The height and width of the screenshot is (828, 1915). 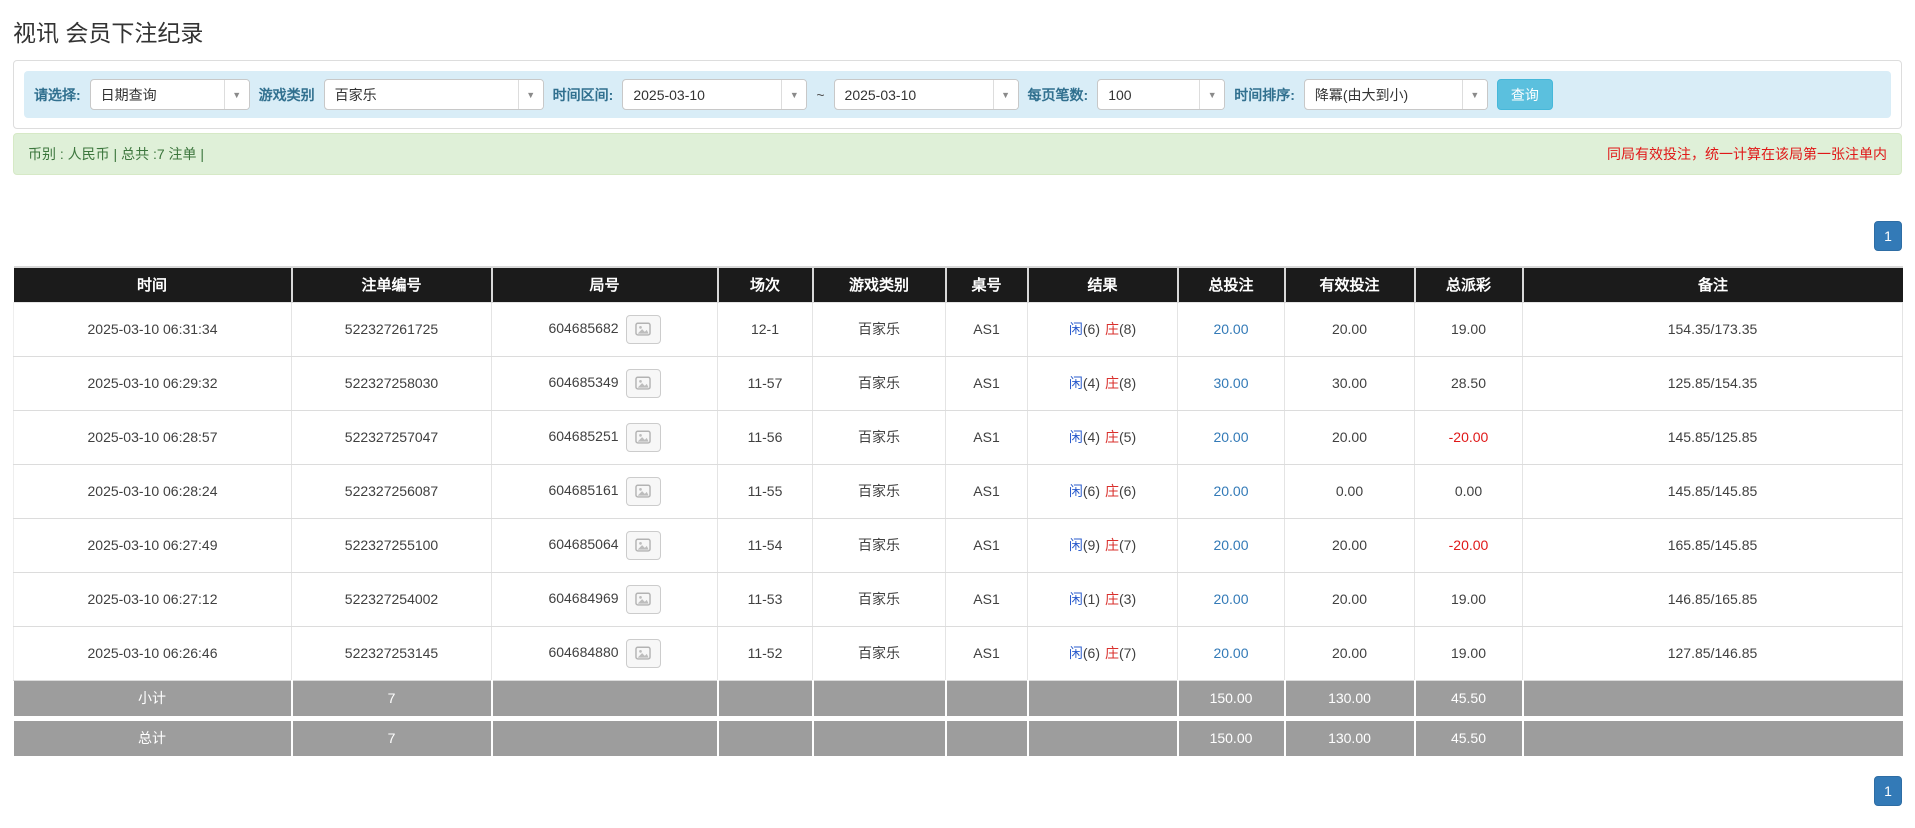 What do you see at coordinates (169, 94) in the screenshot?
I see `query-mode-select: 日期查询 ▼` at bounding box center [169, 94].